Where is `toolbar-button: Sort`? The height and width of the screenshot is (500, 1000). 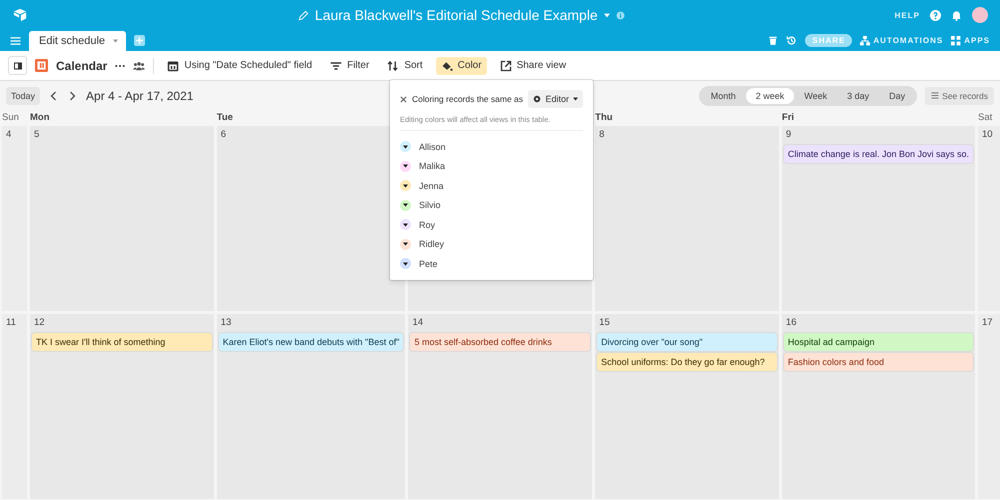 toolbar-button: Sort is located at coordinates (405, 65).